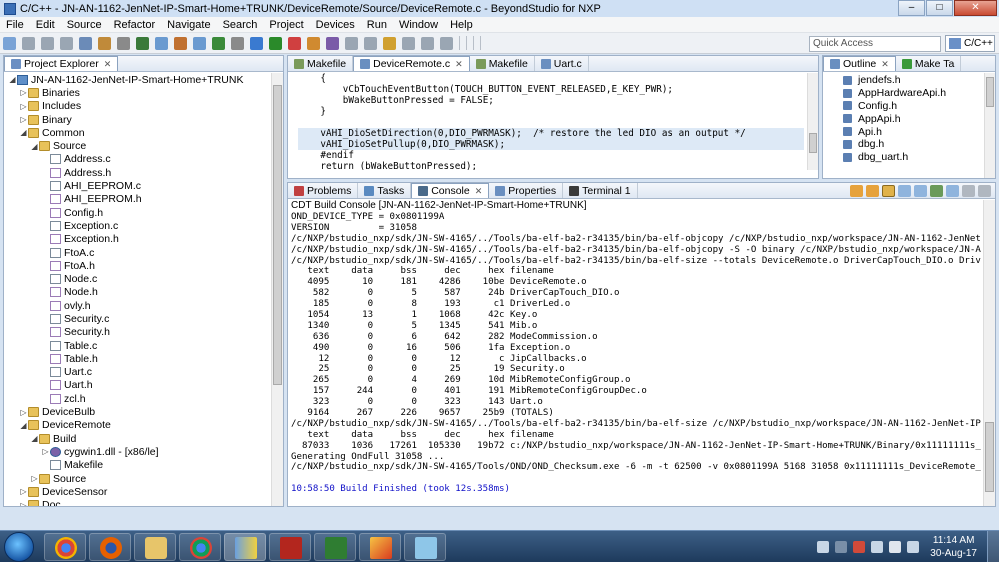 Image resolution: width=999 pixels, height=562 pixels. I want to click on pin-icon, so click(872, 191).